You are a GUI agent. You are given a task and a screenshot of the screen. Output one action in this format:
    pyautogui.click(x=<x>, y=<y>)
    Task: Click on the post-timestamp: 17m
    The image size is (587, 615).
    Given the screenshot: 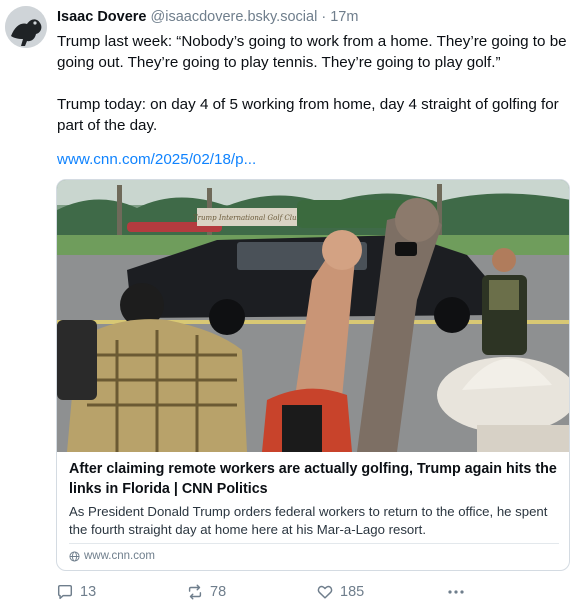 What is the action you would take?
    pyautogui.click(x=344, y=17)
    